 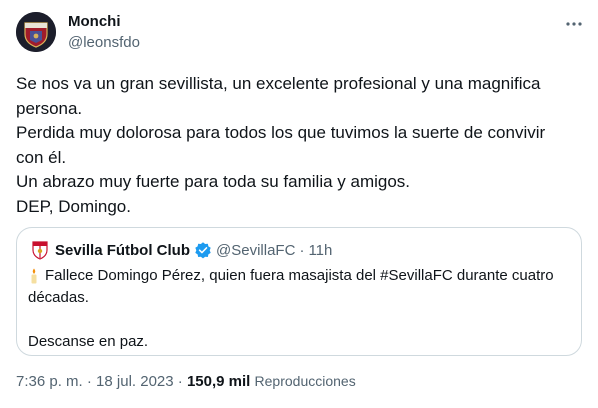 What do you see at coordinates (58, 297) in the screenshot?
I see `quoted-text-line-2: décadas.` at bounding box center [58, 297].